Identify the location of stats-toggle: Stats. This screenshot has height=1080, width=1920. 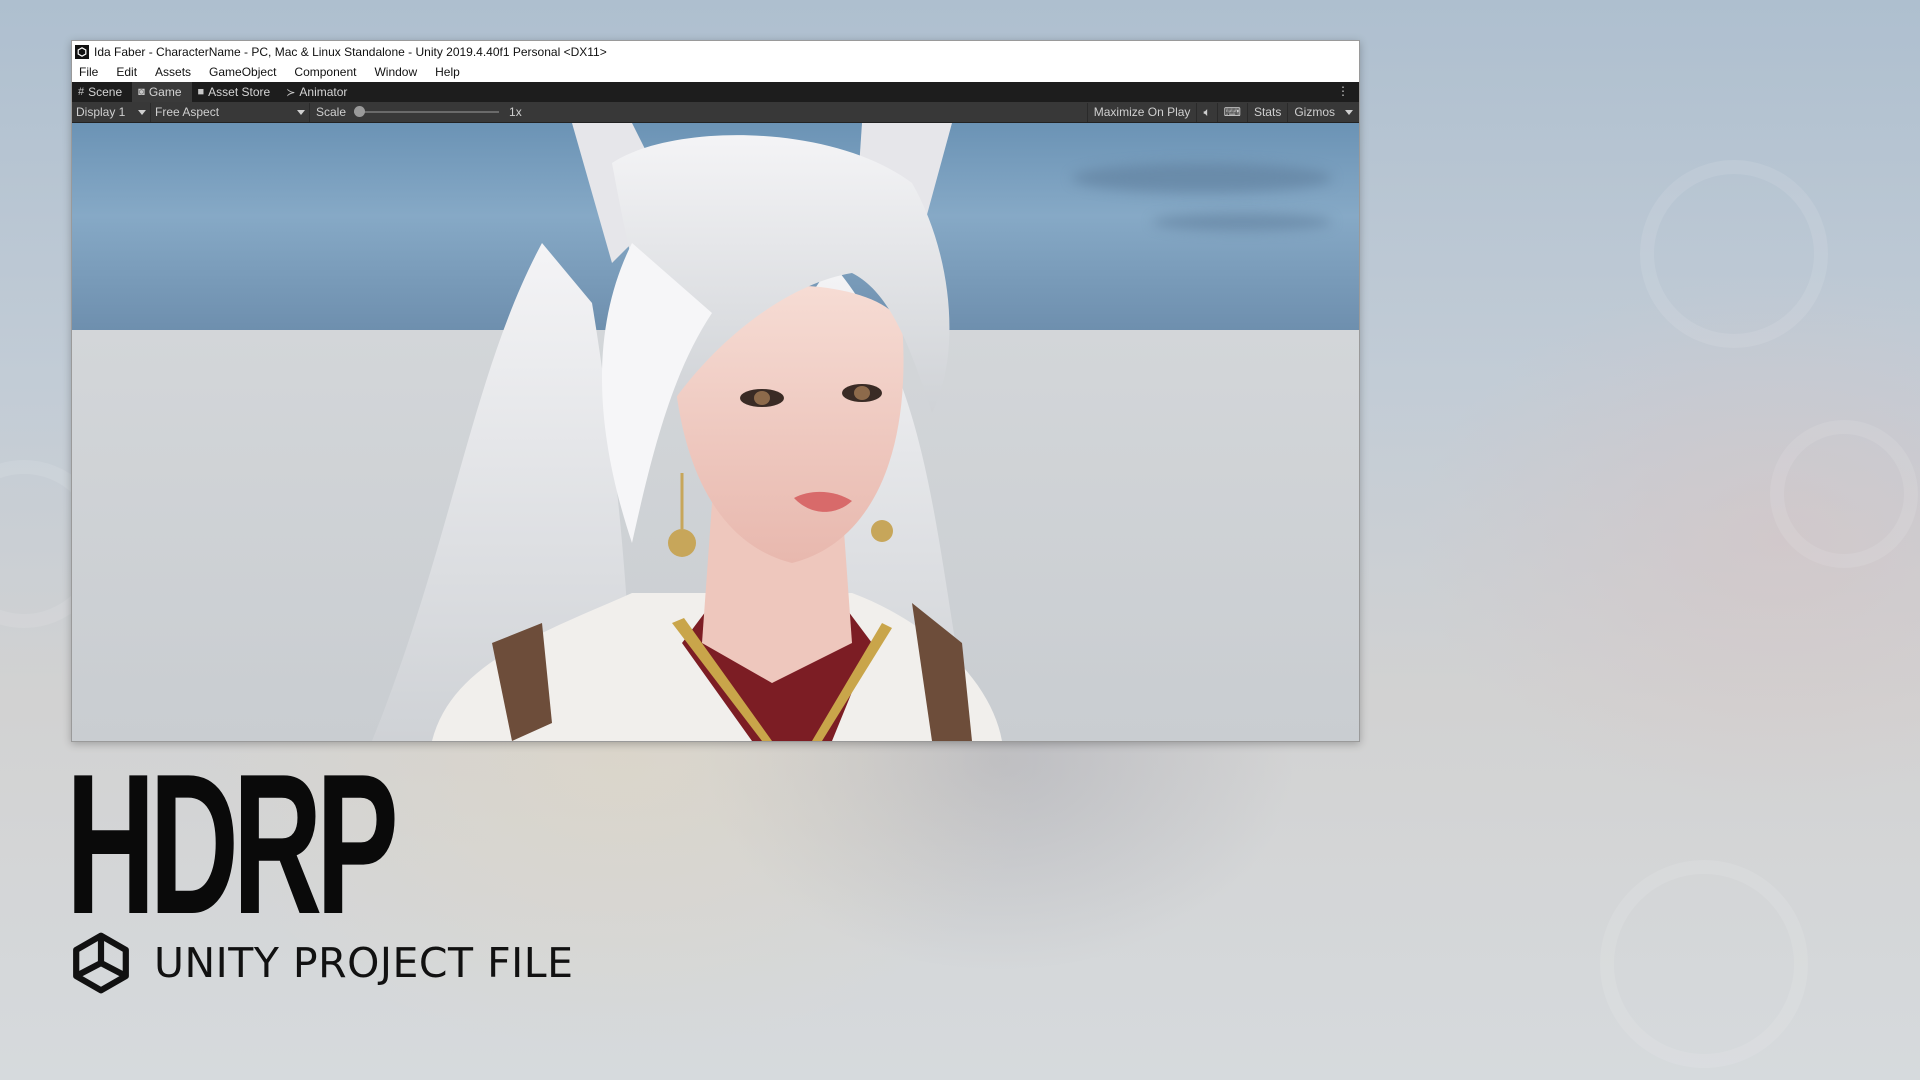
(1266, 112).